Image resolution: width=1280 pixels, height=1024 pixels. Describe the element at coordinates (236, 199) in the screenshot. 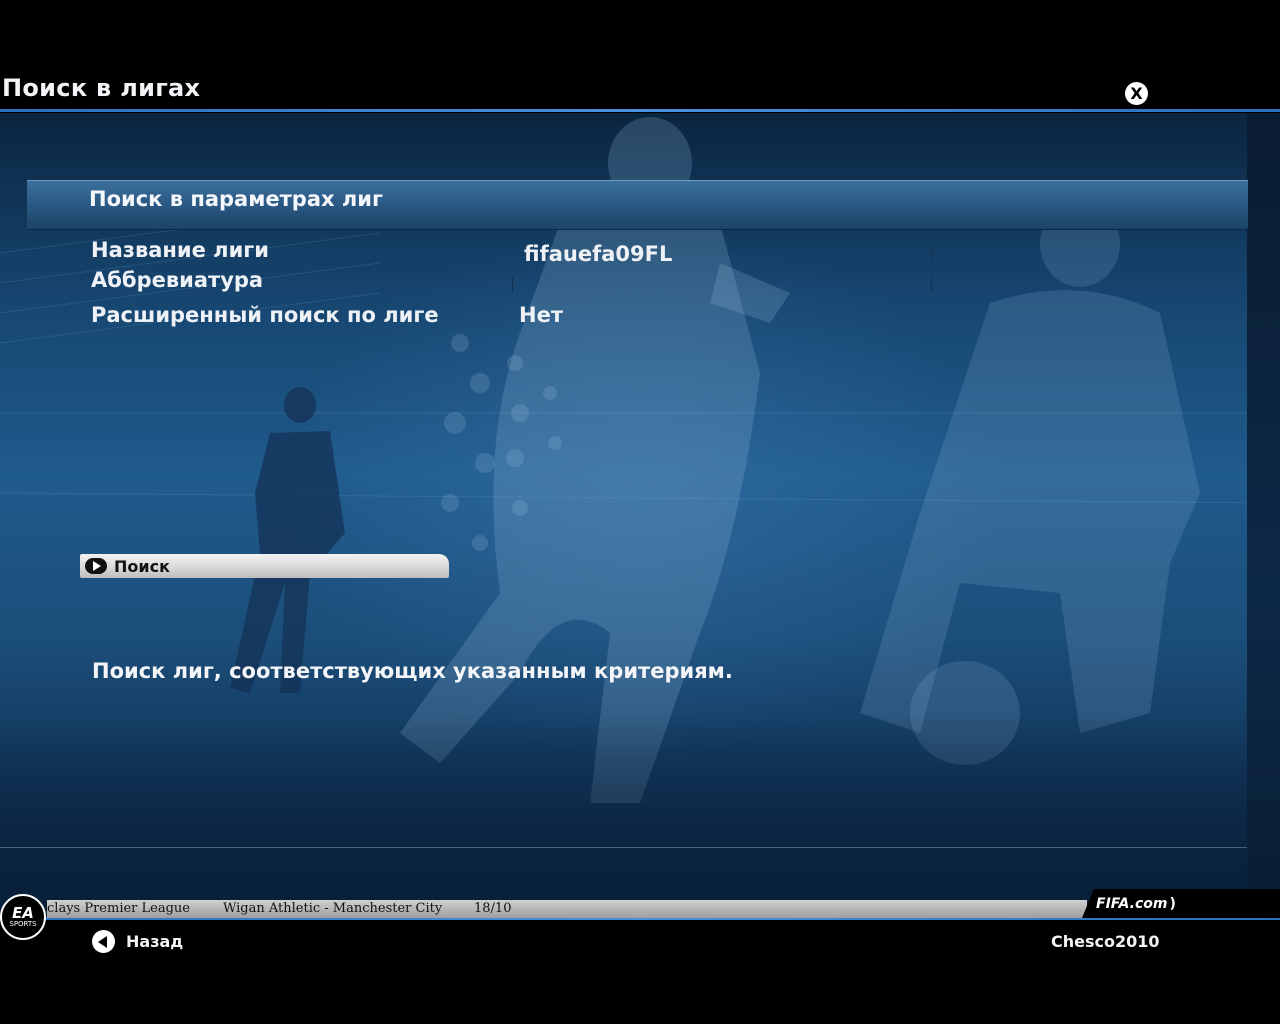

I see `panel-title: Поиск в параметрах лиг` at that location.